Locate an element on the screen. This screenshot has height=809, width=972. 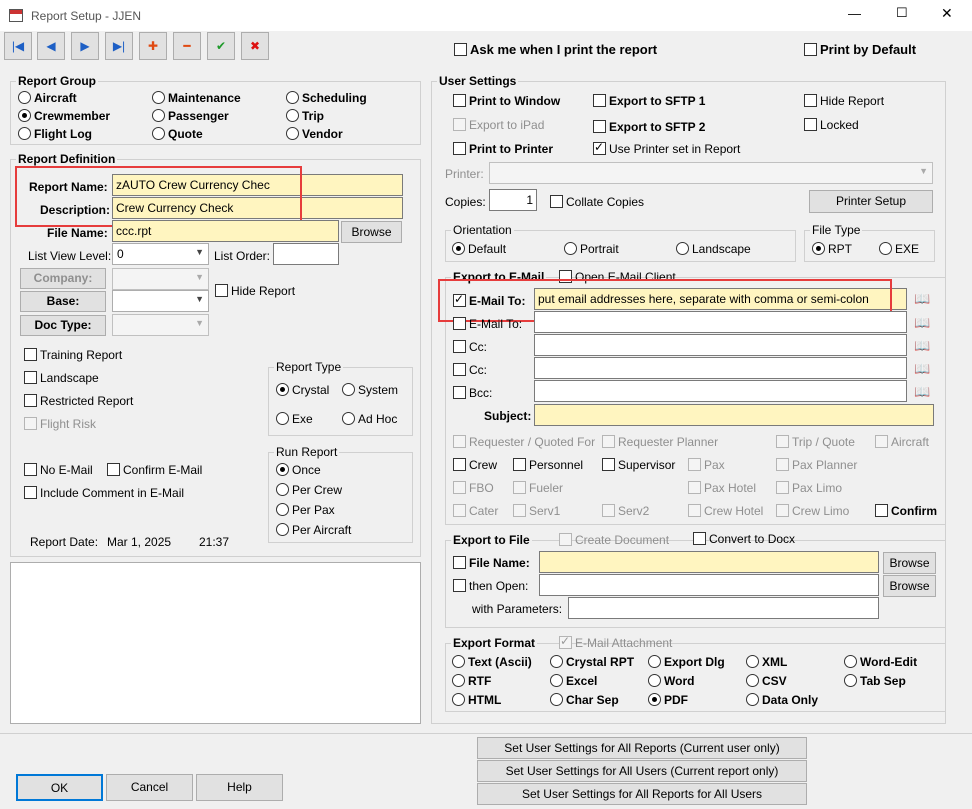
radio-flight-log is located at coordinates (24, 133).